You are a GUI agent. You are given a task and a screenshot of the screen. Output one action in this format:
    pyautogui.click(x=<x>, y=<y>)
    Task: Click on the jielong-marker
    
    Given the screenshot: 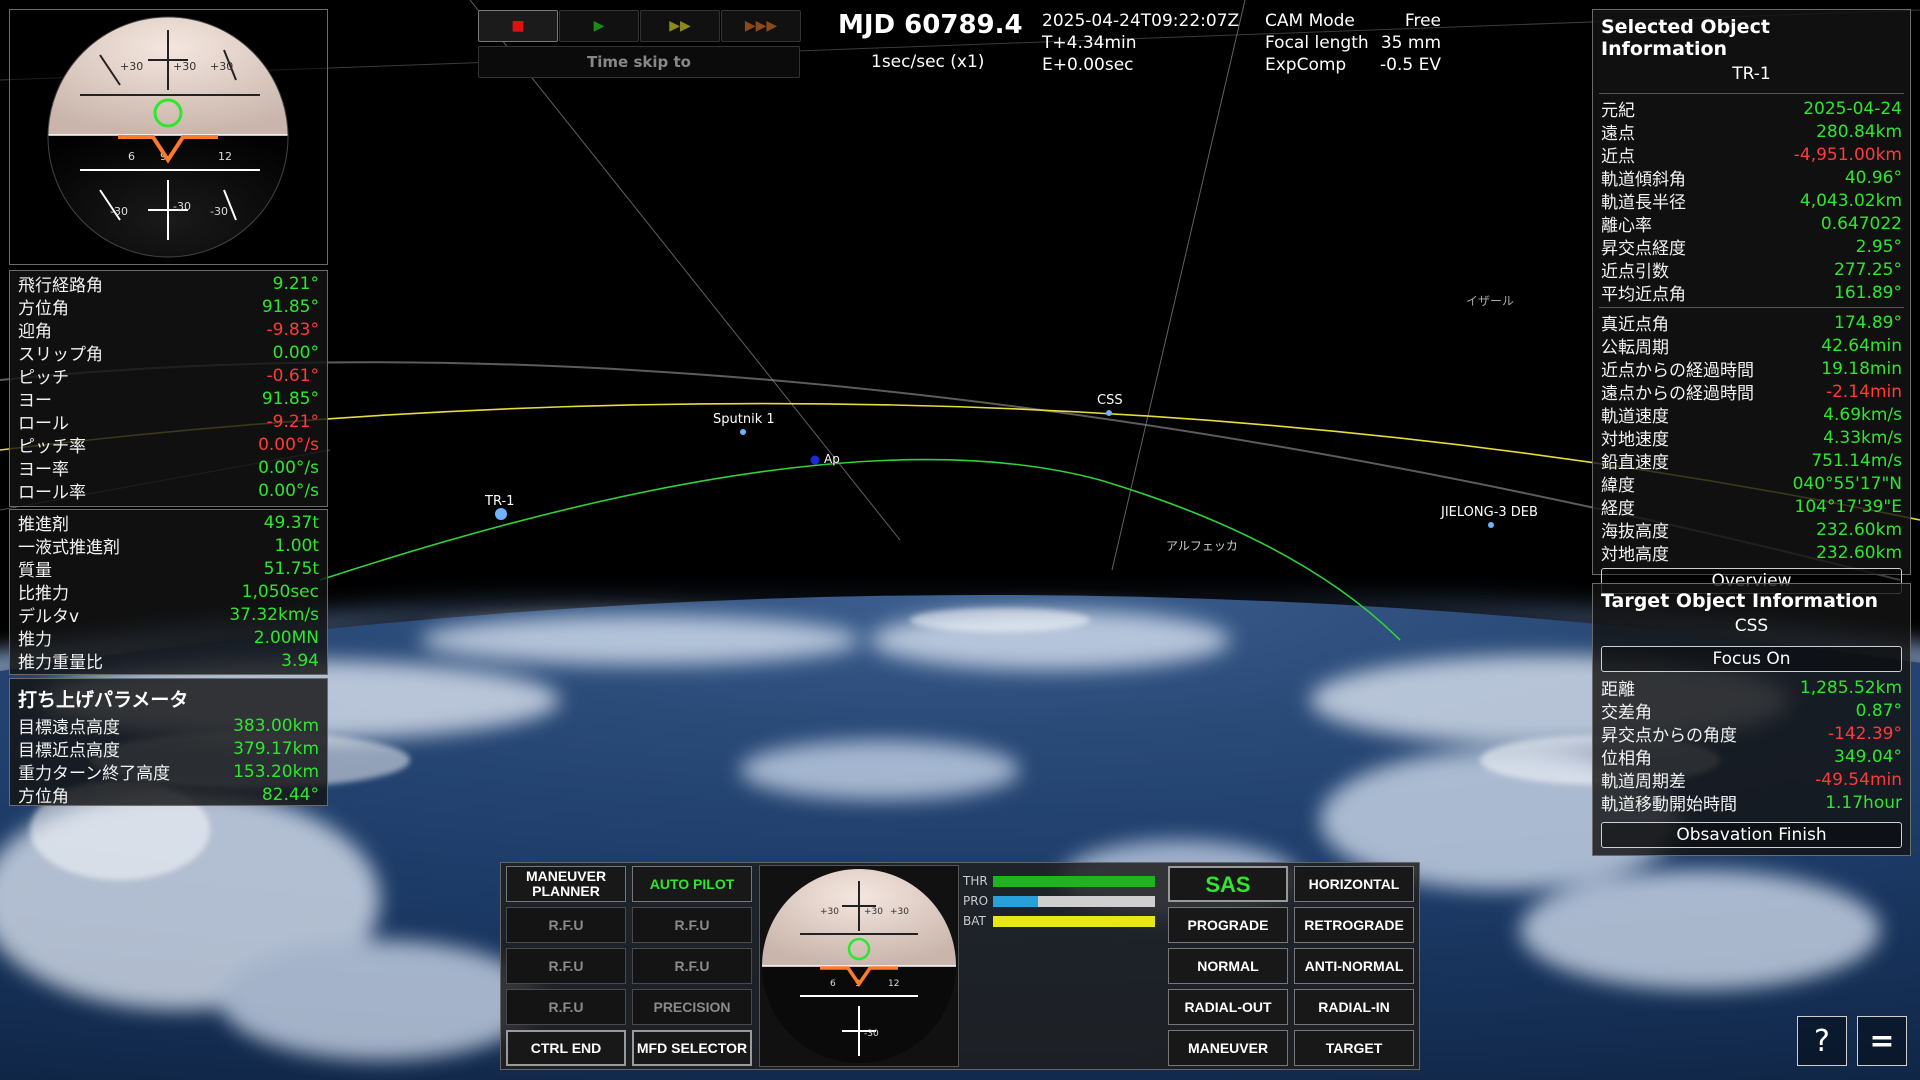 What is the action you would take?
    pyautogui.click(x=1491, y=525)
    